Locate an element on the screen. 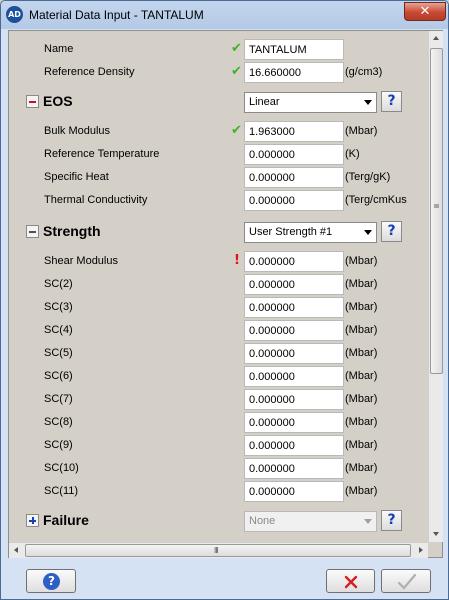 This screenshot has height=600, width=449. scroll-right-arrow-icon is located at coordinates (421, 550).